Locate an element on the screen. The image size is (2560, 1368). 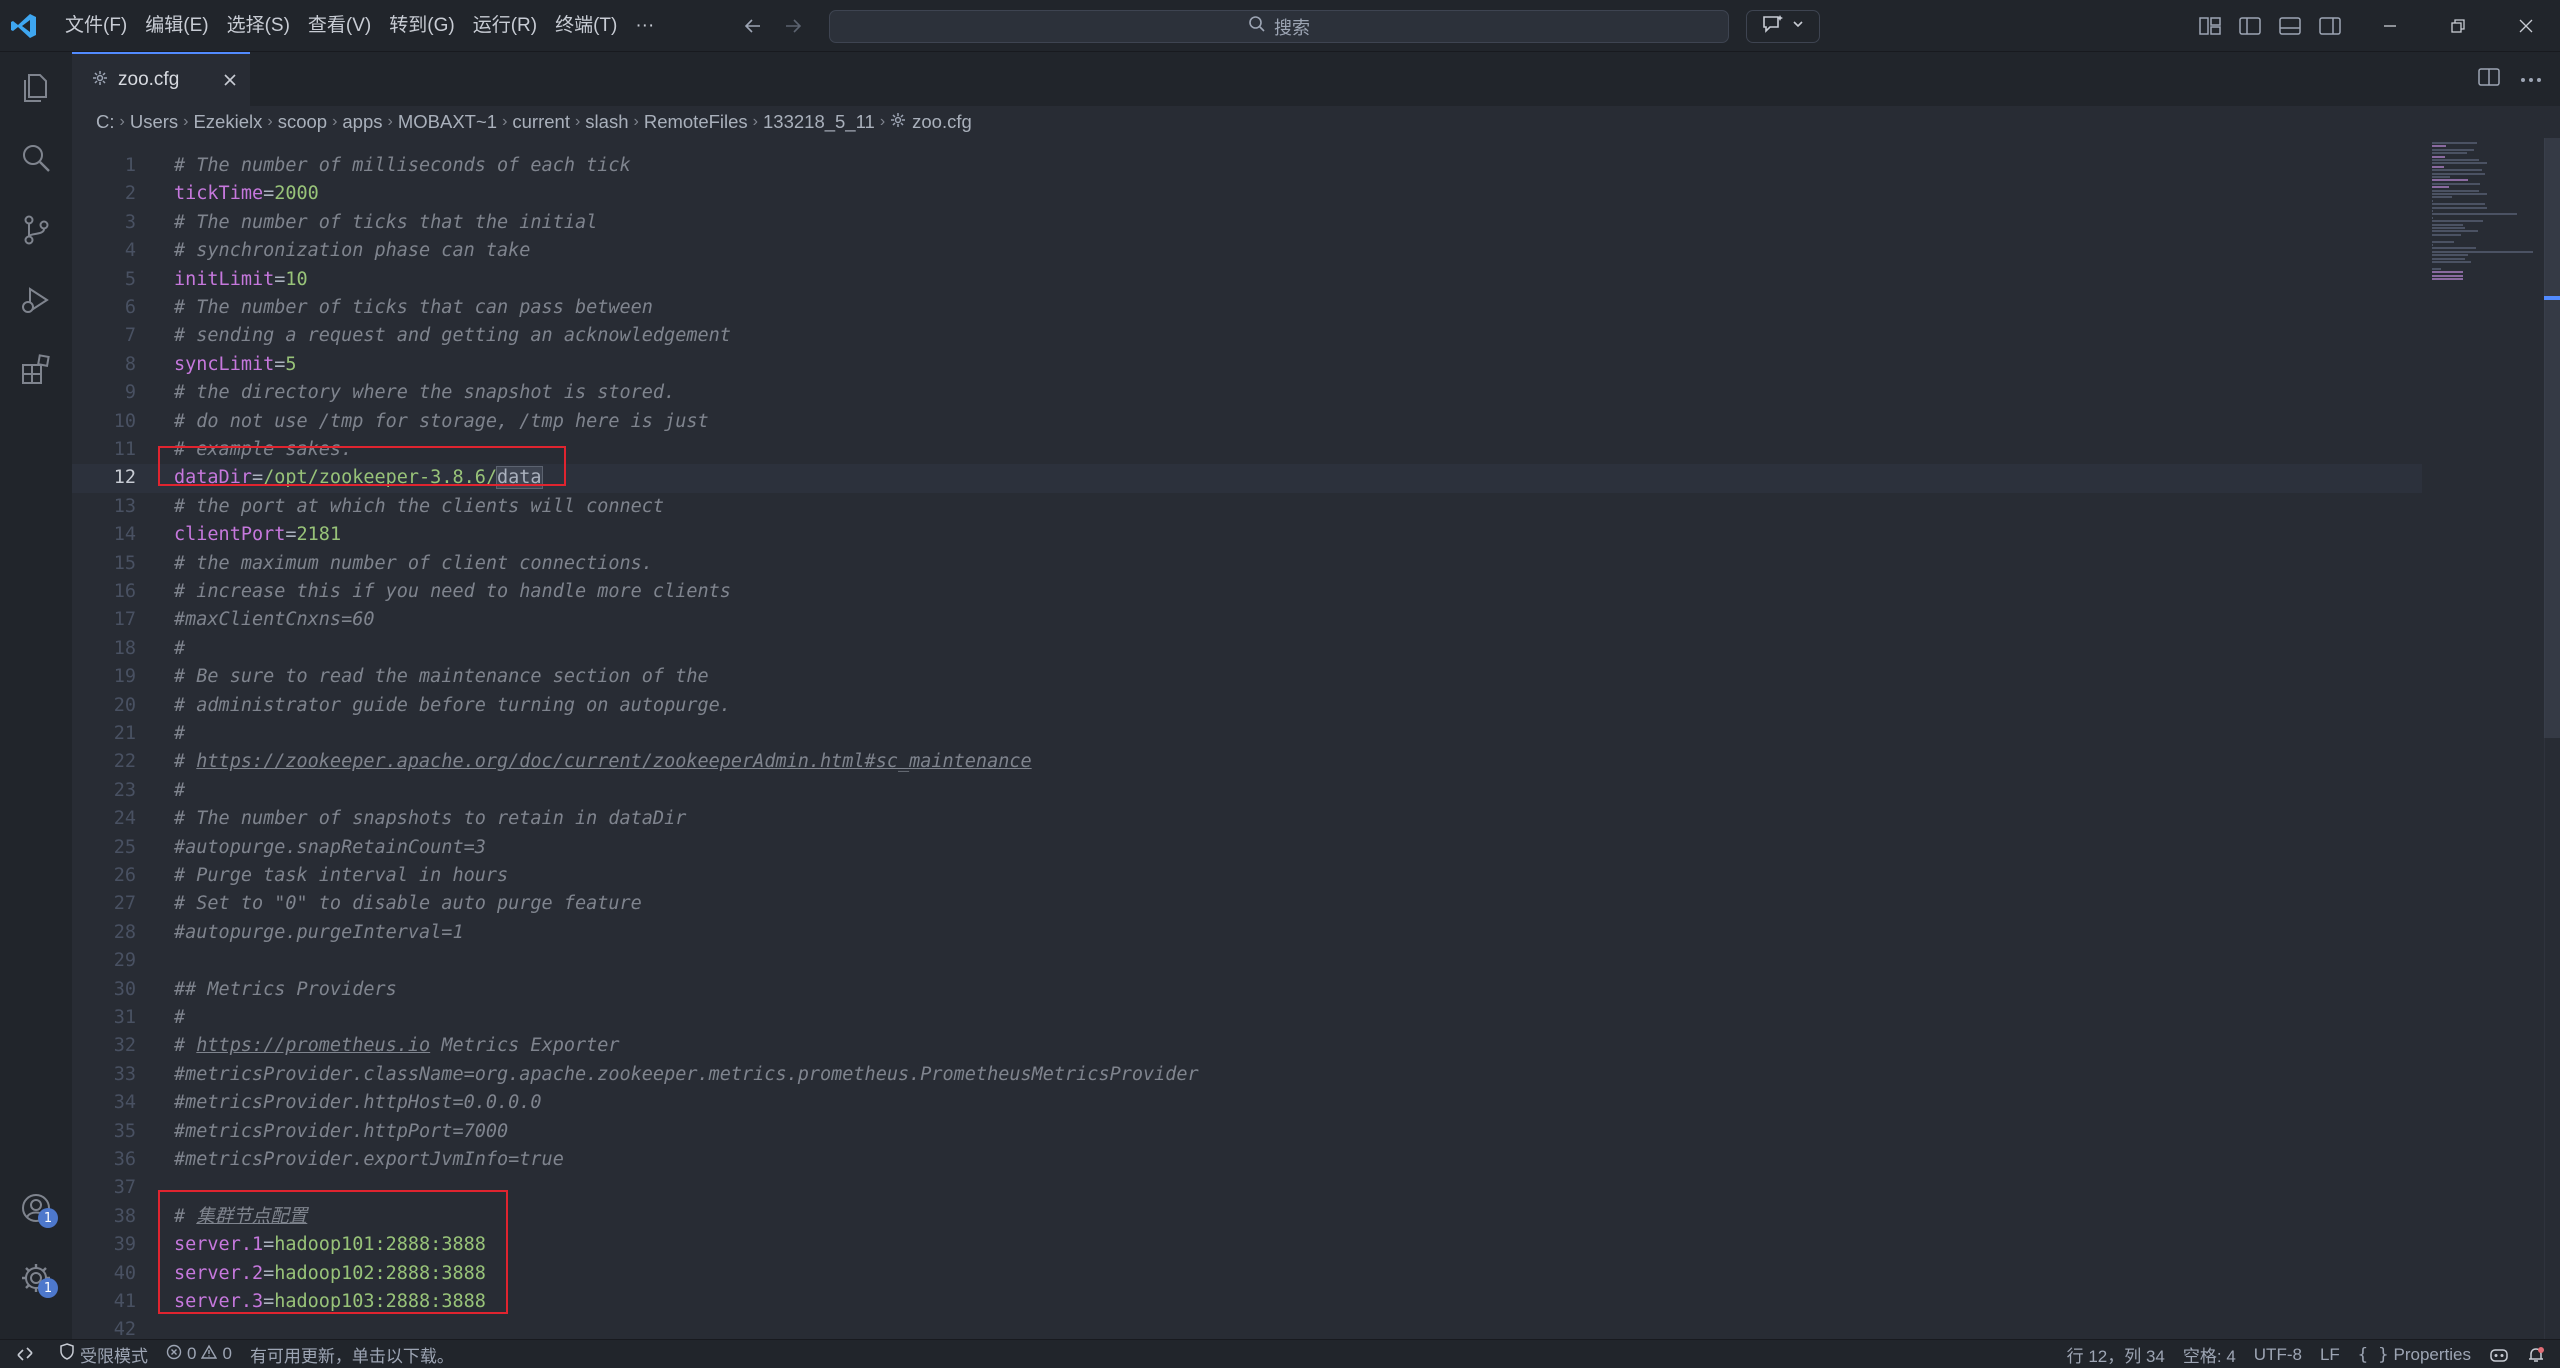
code-line: 42 is located at coordinates (1247, 1327).